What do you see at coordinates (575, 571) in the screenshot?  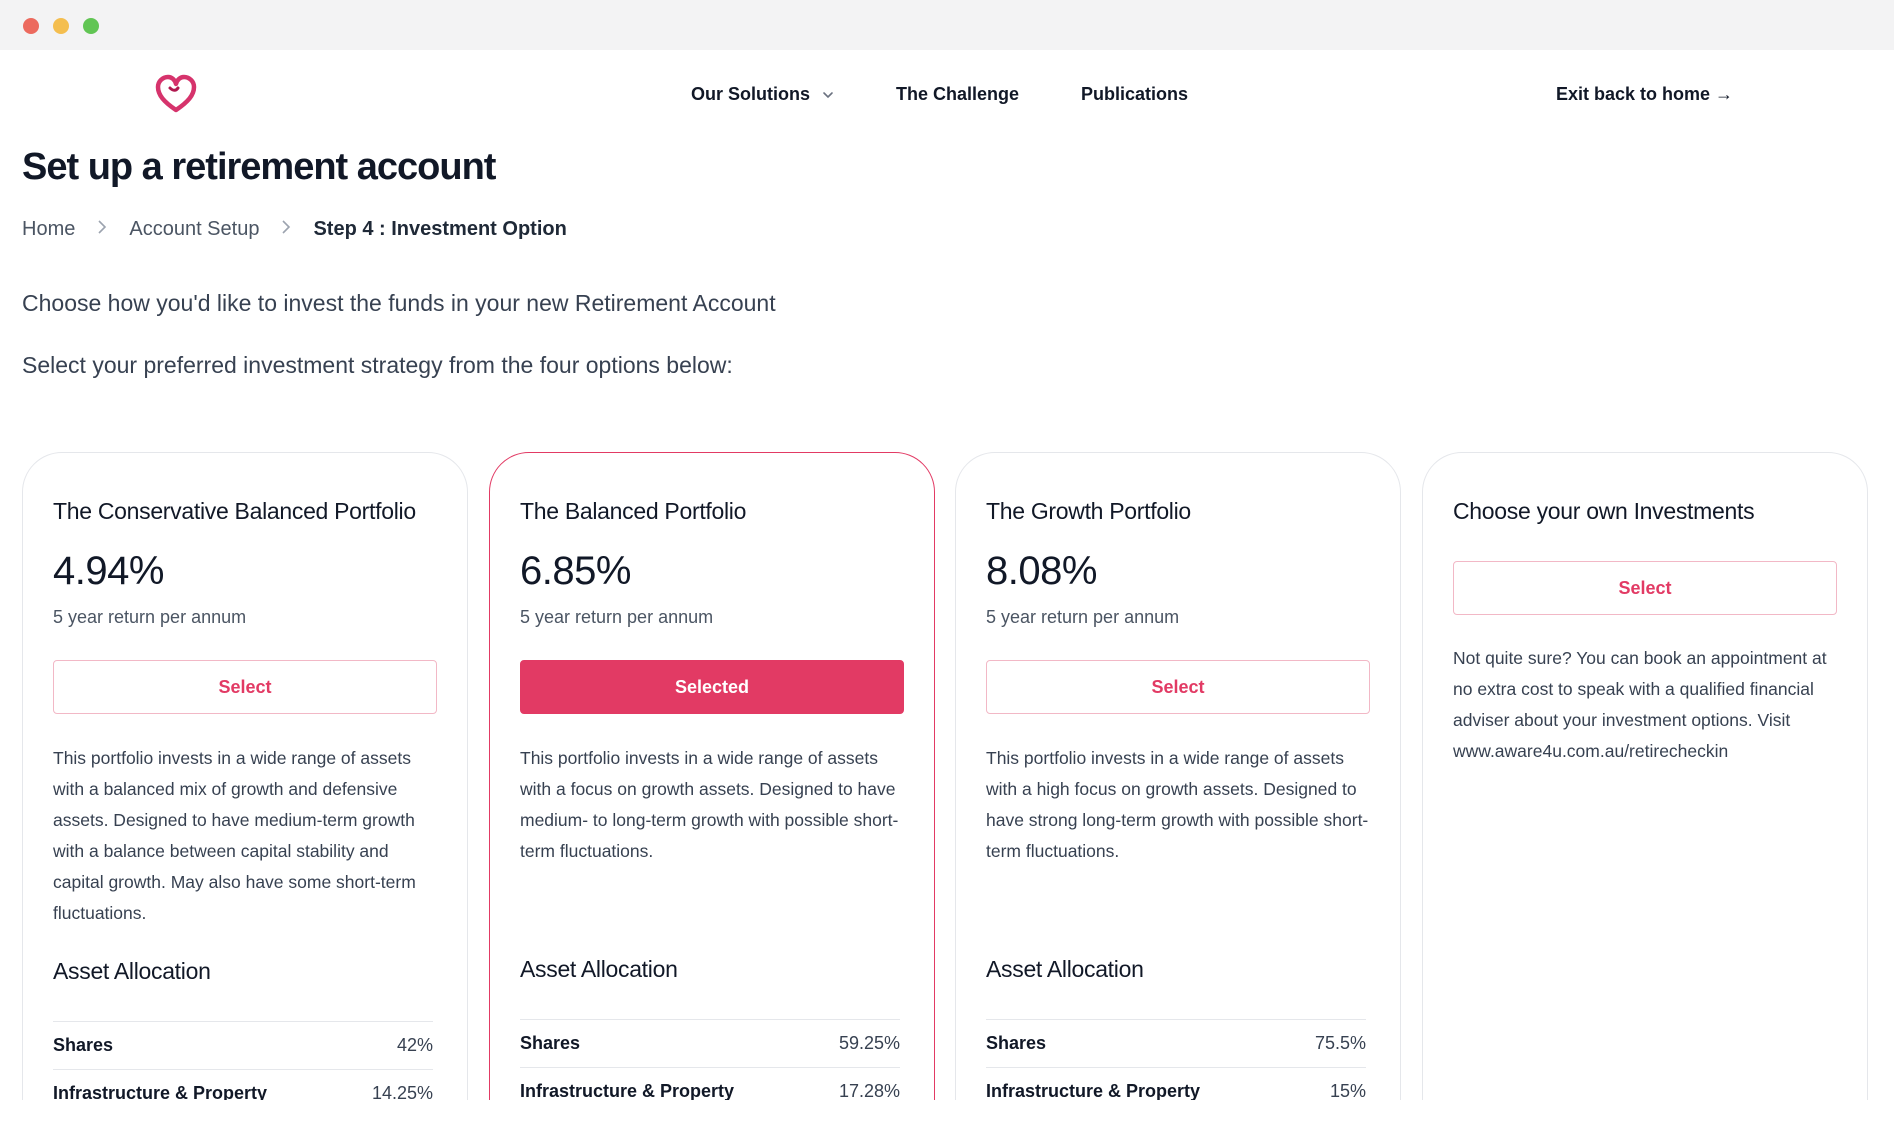 I see `return-rate: 6.85%` at bounding box center [575, 571].